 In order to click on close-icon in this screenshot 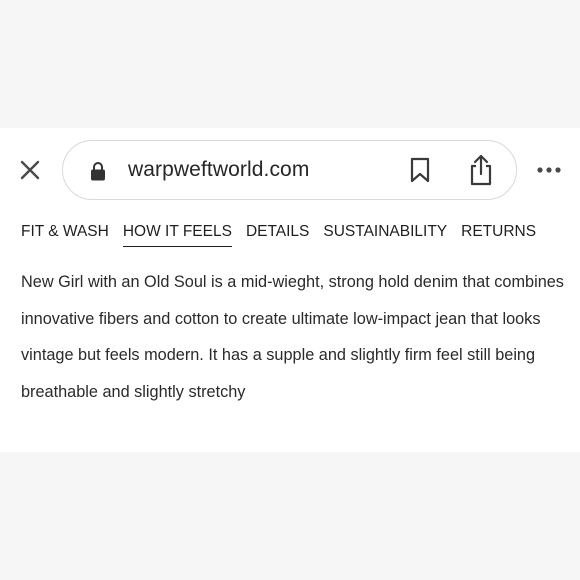, I will do `click(30, 170)`.